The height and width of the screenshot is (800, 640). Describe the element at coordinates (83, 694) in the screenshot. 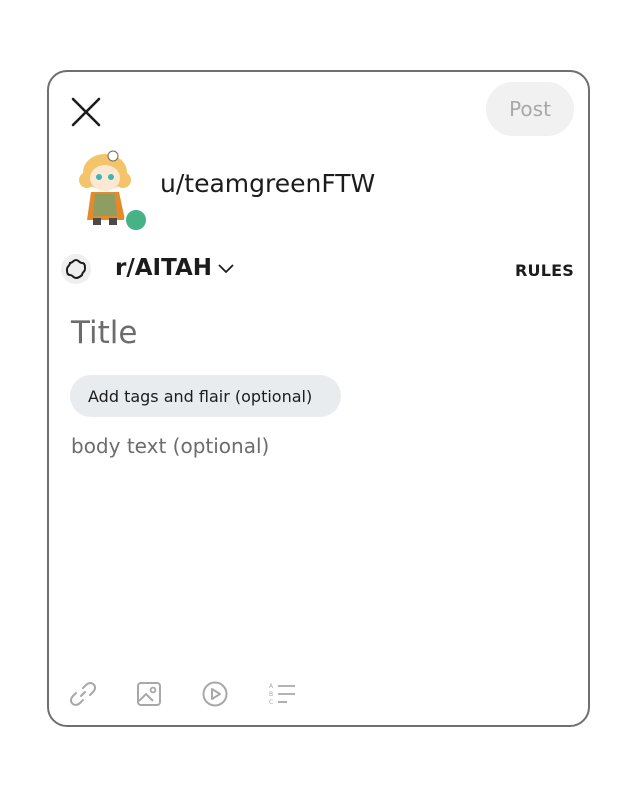

I see `link-icon` at that location.